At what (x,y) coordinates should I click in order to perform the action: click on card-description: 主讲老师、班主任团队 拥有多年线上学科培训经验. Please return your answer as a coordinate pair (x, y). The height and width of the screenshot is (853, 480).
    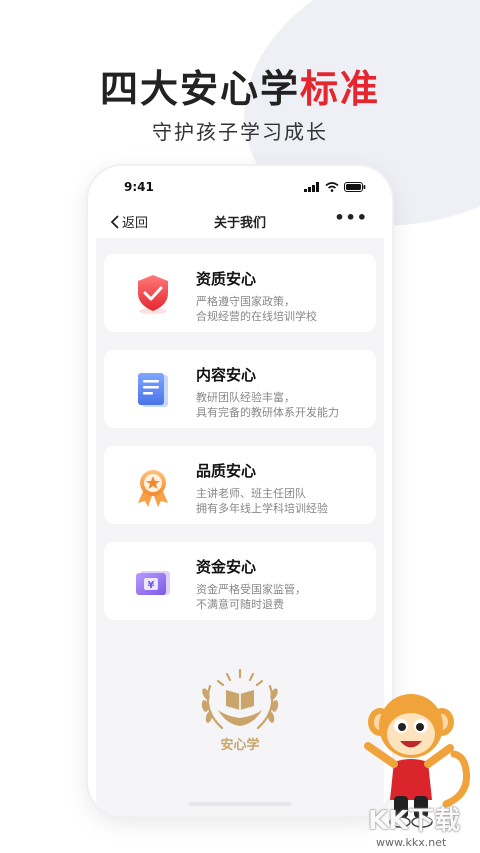
    Looking at the image, I should click on (262, 501).